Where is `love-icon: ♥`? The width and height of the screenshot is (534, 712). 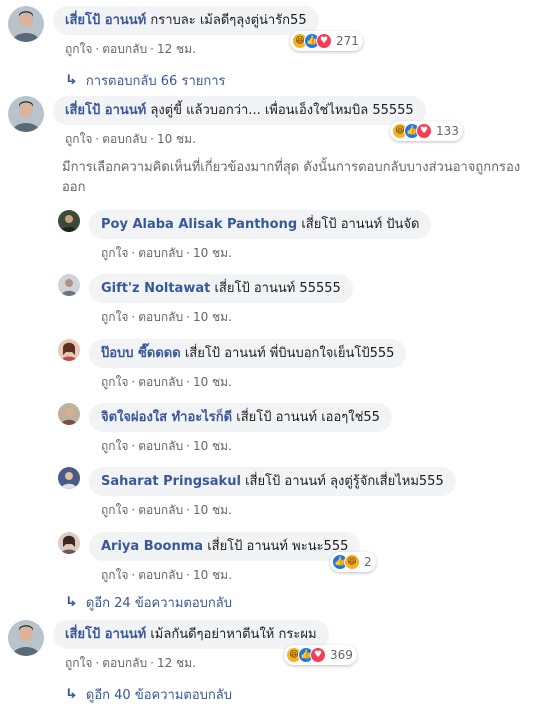
love-icon: ♥ is located at coordinates (424, 131).